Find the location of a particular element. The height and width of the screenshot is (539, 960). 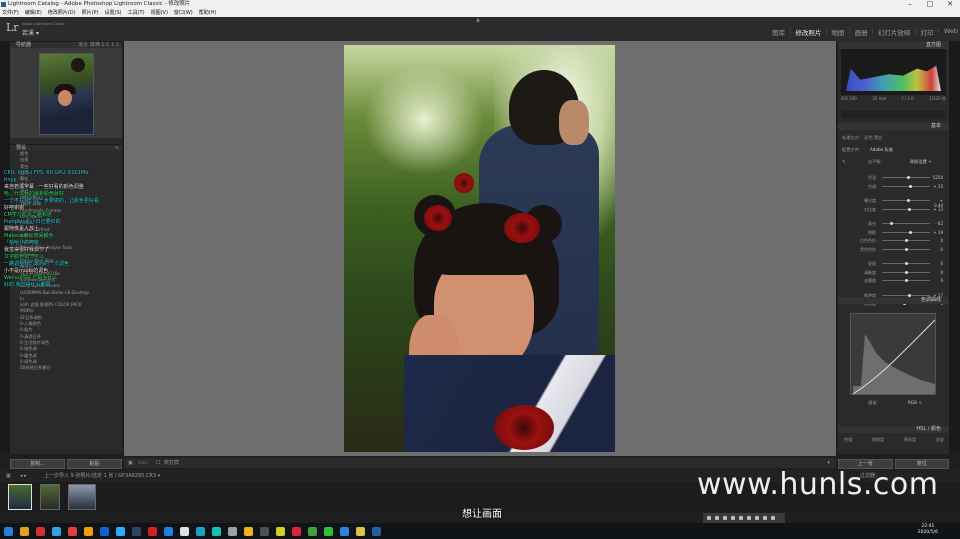

tool-strip is located at coordinates (893, 114).